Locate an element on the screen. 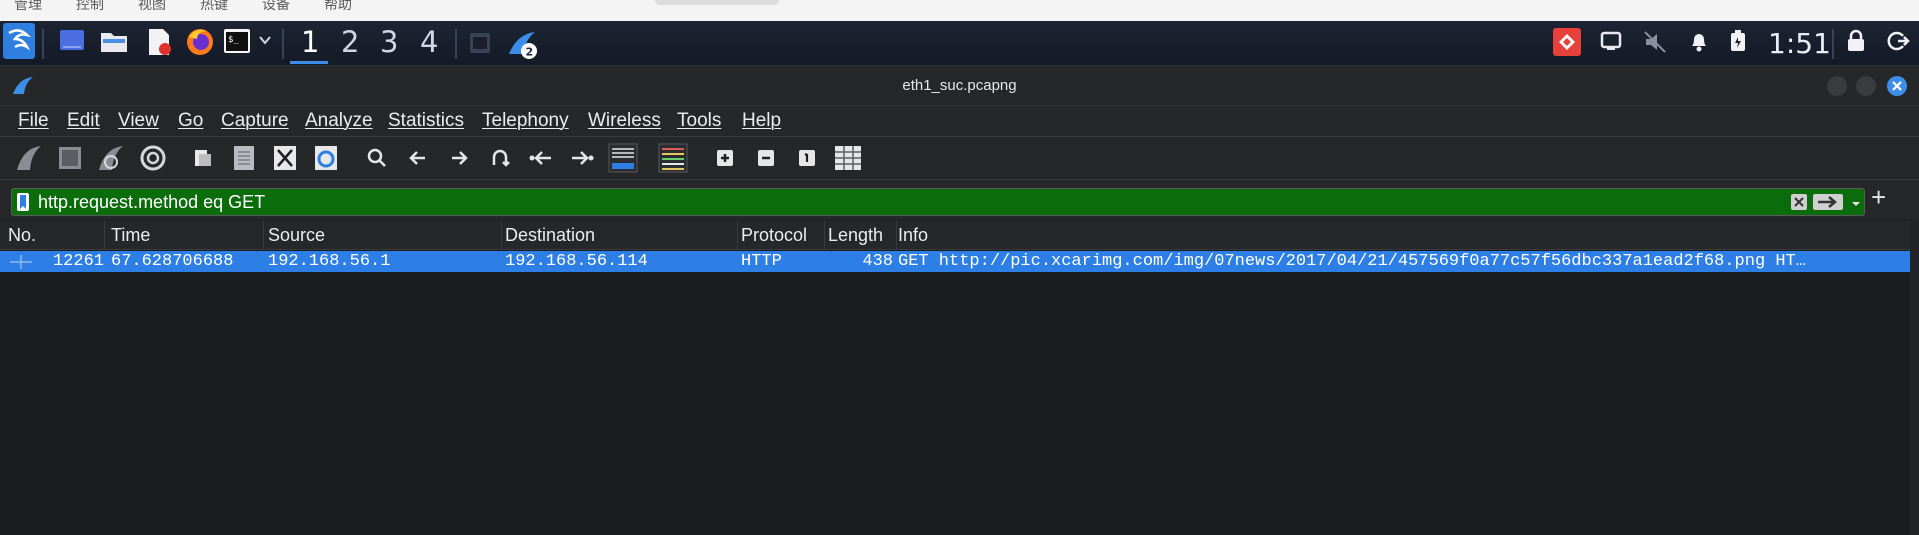 The image size is (1919, 535). add-filter-button: + is located at coordinates (1878, 197).